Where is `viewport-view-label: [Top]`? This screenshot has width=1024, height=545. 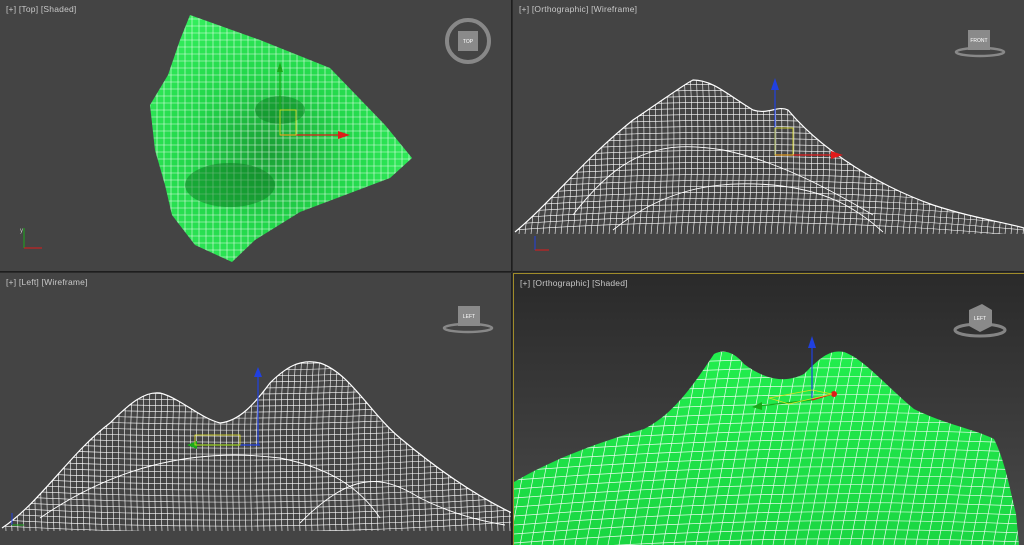
viewport-view-label: [Top] is located at coordinates (28, 9).